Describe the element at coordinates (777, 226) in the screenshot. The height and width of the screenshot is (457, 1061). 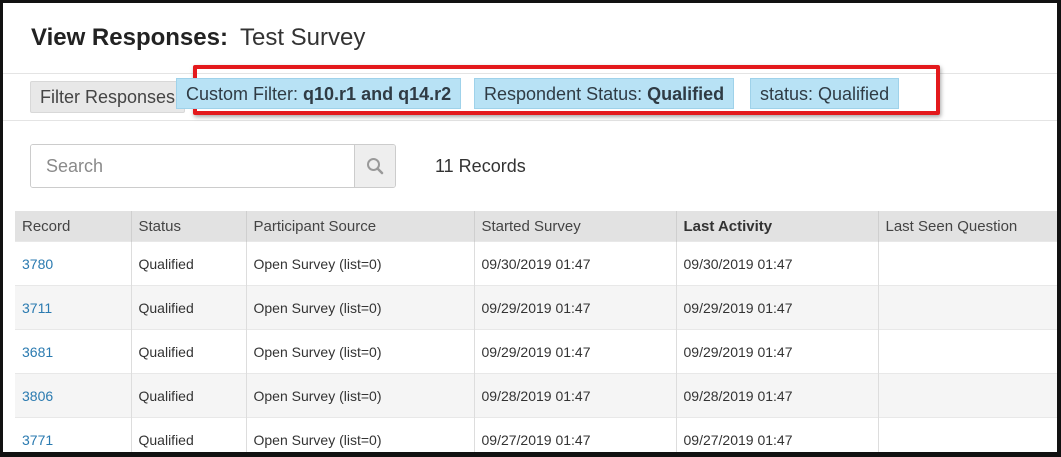
I see `col-last-activity: Last Activity` at that location.